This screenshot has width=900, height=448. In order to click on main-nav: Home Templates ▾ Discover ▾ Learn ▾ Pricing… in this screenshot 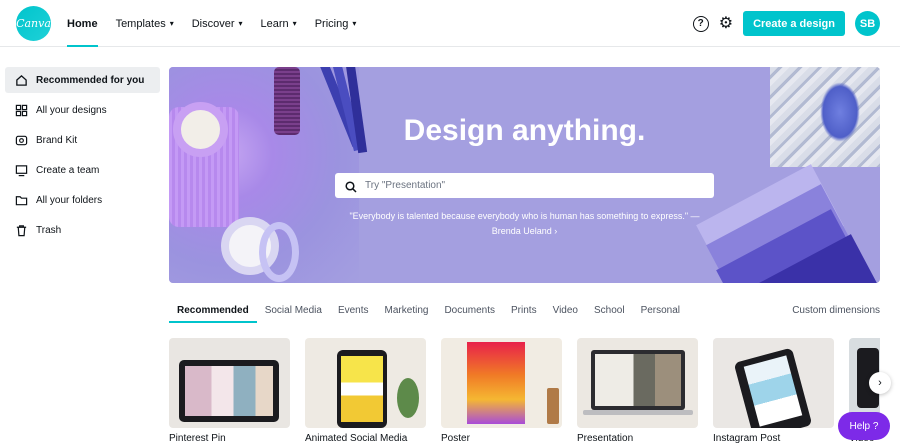, I will do `click(211, 23)`.